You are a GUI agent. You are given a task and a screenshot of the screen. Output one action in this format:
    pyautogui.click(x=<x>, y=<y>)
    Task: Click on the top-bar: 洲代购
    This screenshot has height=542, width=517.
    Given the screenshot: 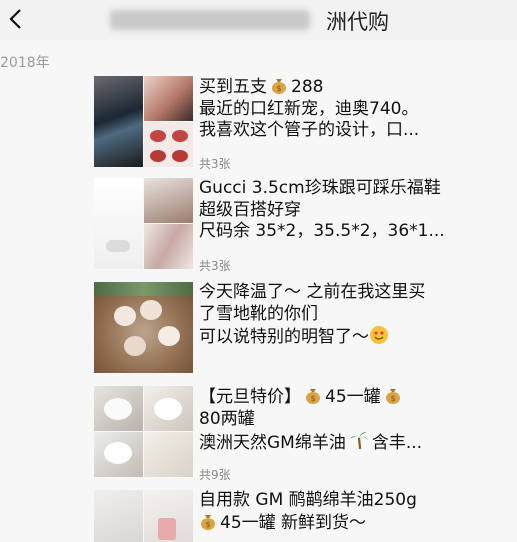 What is the action you would take?
    pyautogui.click(x=258, y=20)
    